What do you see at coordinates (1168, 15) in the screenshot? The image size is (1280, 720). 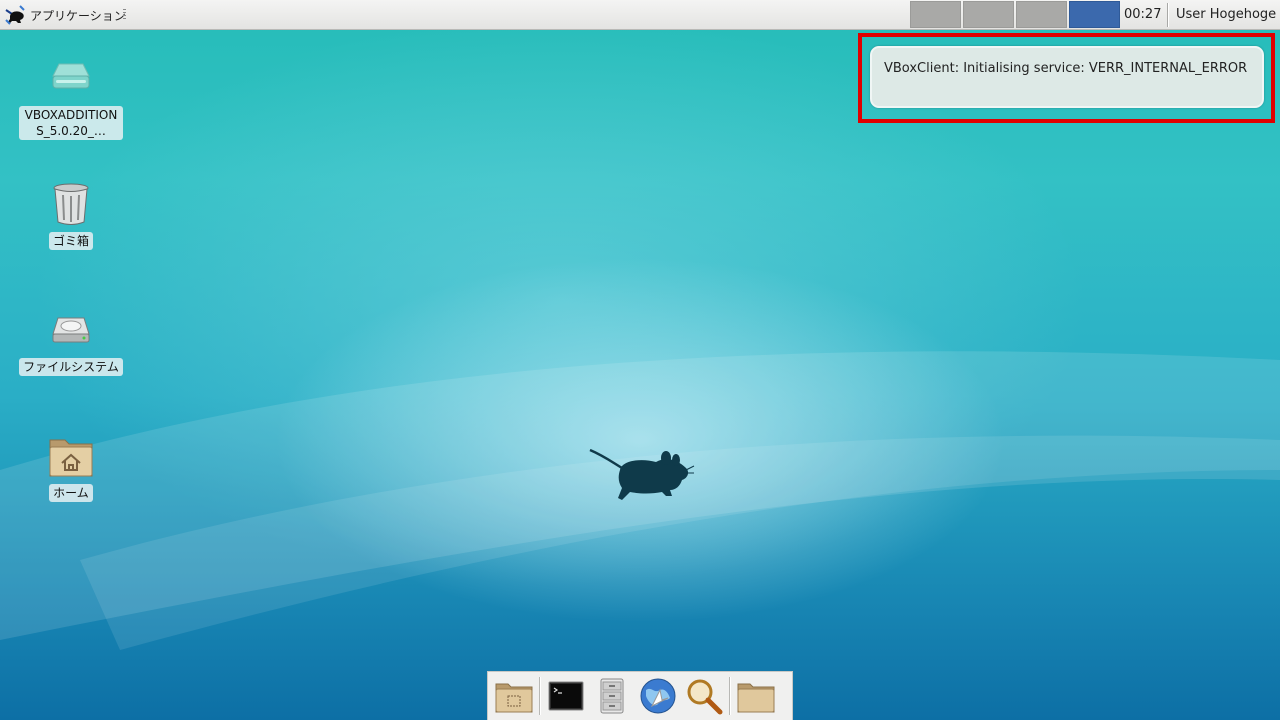 I see `panel-separator` at bounding box center [1168, 15].